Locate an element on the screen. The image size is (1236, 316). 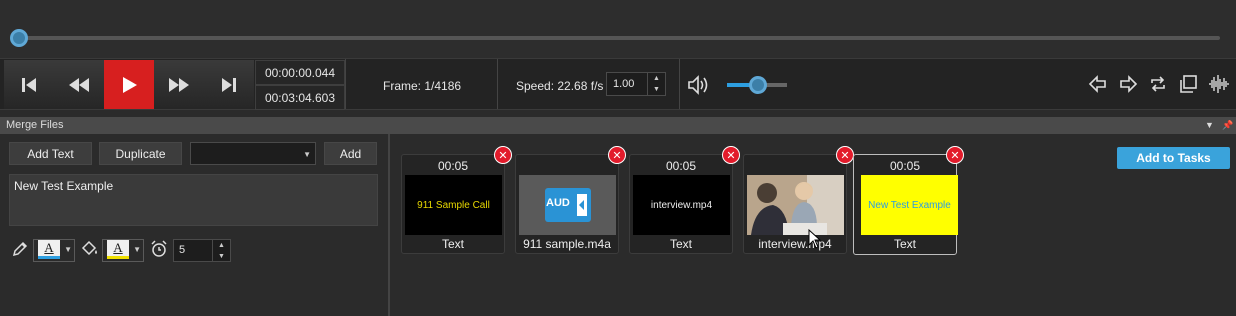
mouse-cursor-icon is located at coordinates (815, 239).